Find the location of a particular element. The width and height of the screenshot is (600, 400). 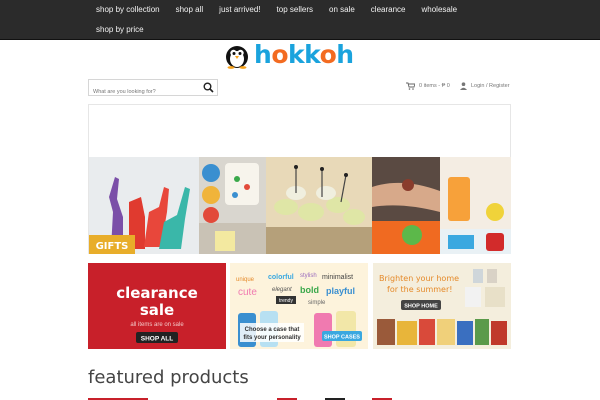

hand-tool-tile is located at coordinates (406, 205).